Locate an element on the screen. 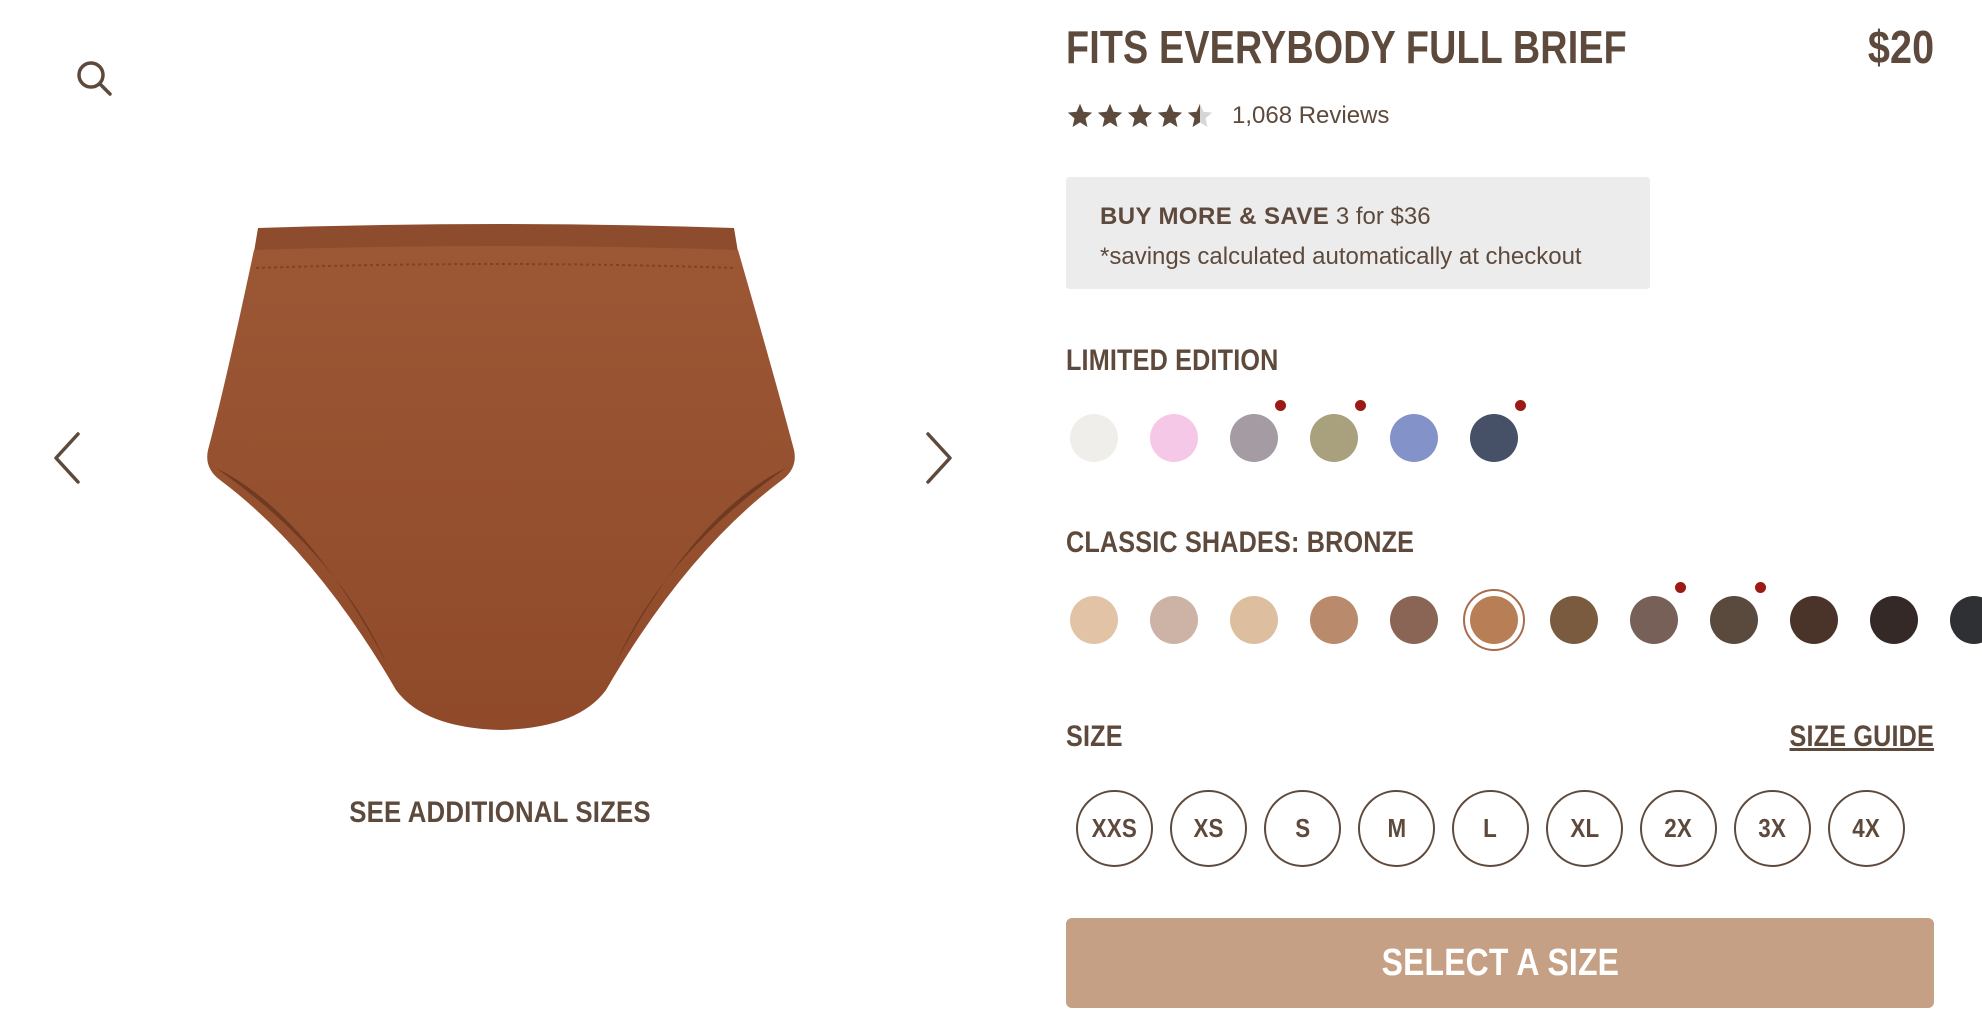  see-additional-sizes-link: SEE ADDITIONAL SIZES is located at coordinates (500, 813).